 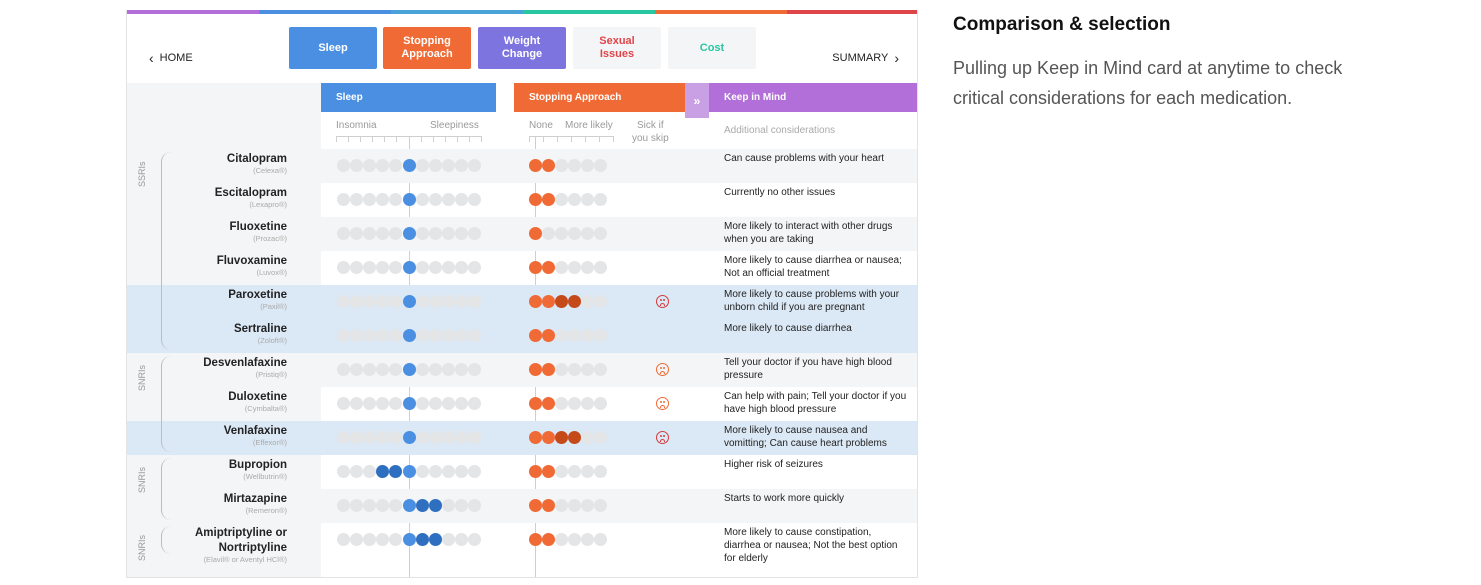 What do you see at coordinates (240, 540) in the screenshot?
I see `medication-name: Amiptriptyline or Nortriptyline` at bounding box center [240, 540].